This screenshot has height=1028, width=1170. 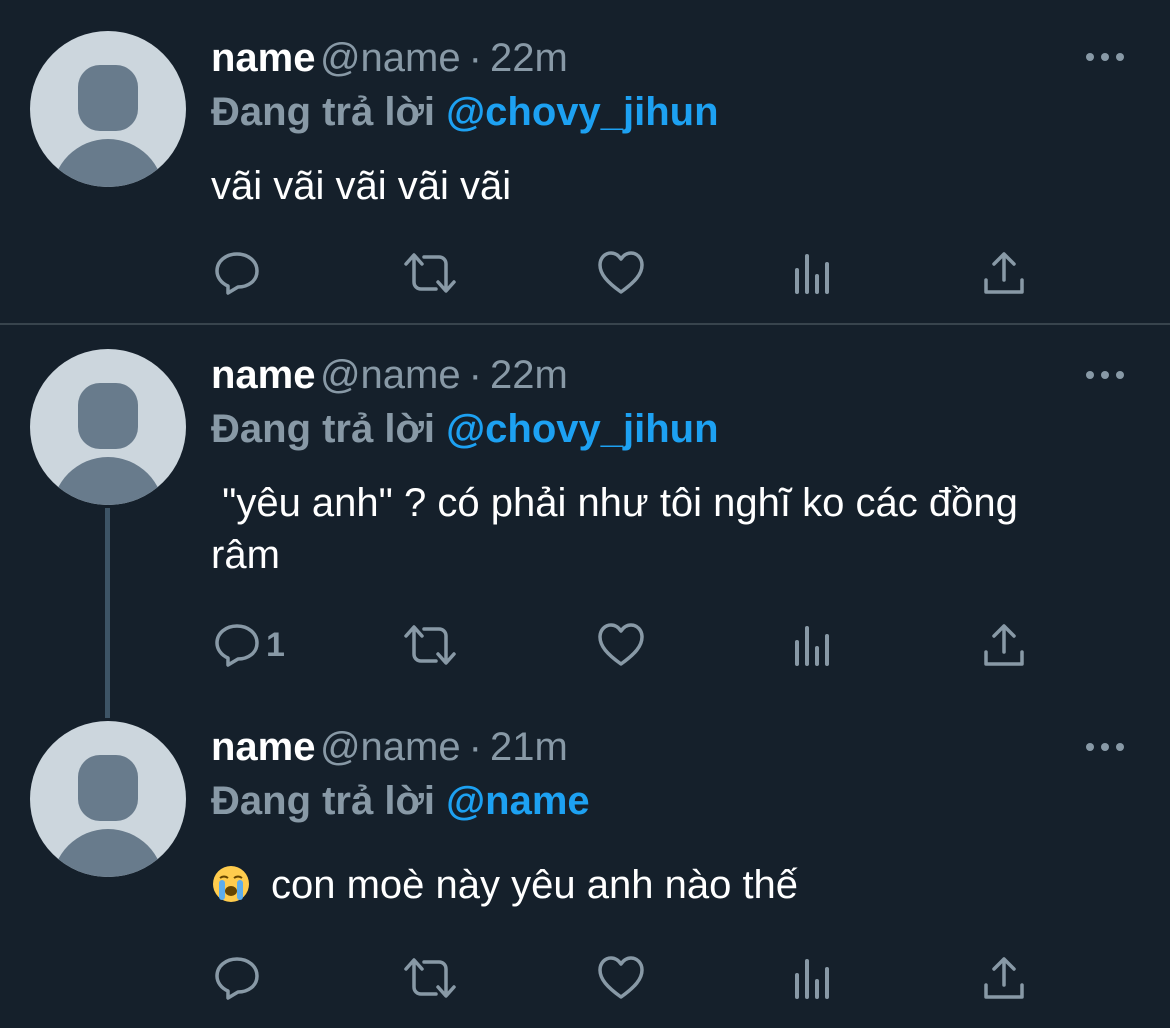 What do you see at coordinates (518, 801) in the screenshot?
I see `mention-link: @name` at bounding box center [518, 801].